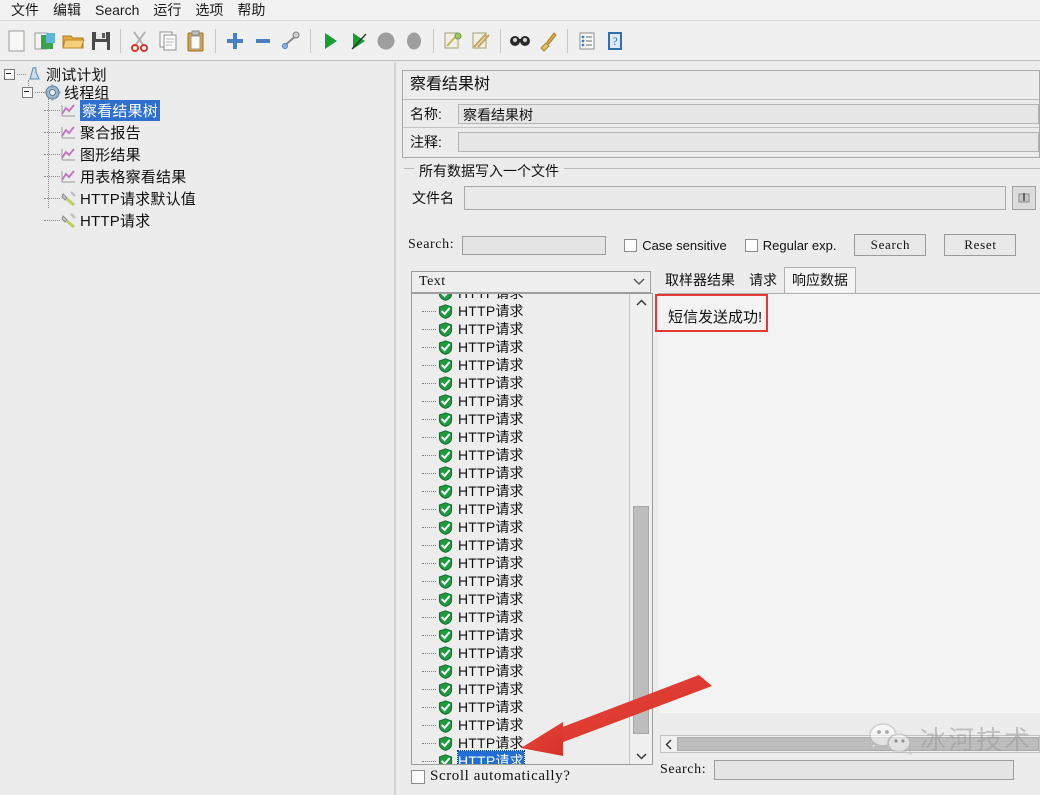 This screenshot has width=1040, height=795. I want to click on cut-icon, so click(140, 41).